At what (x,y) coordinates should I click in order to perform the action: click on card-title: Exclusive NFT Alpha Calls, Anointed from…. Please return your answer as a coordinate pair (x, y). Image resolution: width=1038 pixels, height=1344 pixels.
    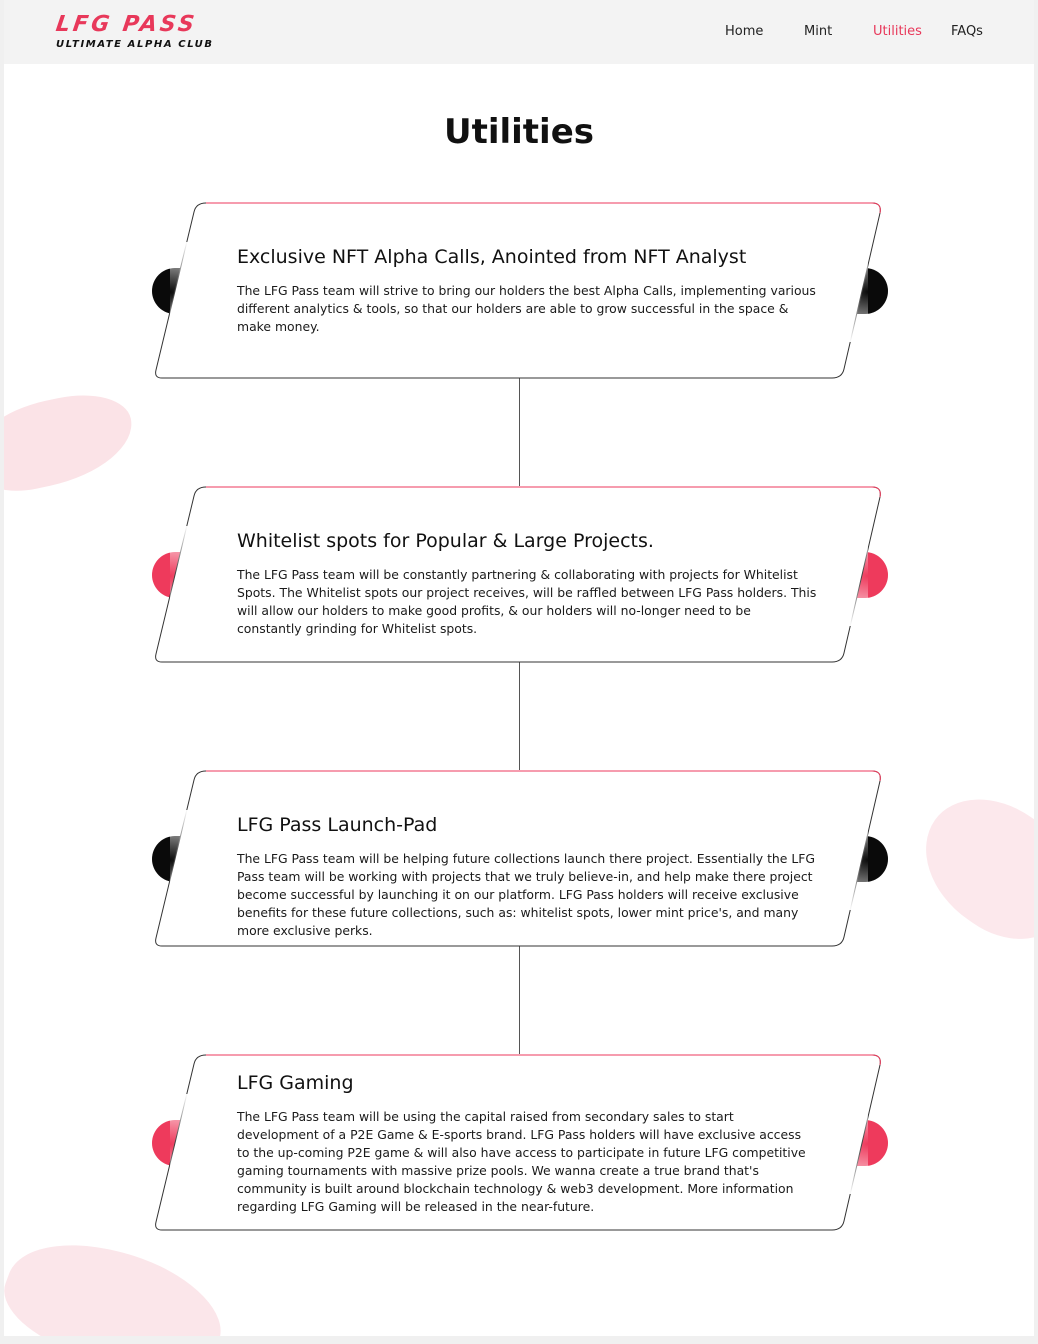
    Looking at the image, I should click on (492, 257).